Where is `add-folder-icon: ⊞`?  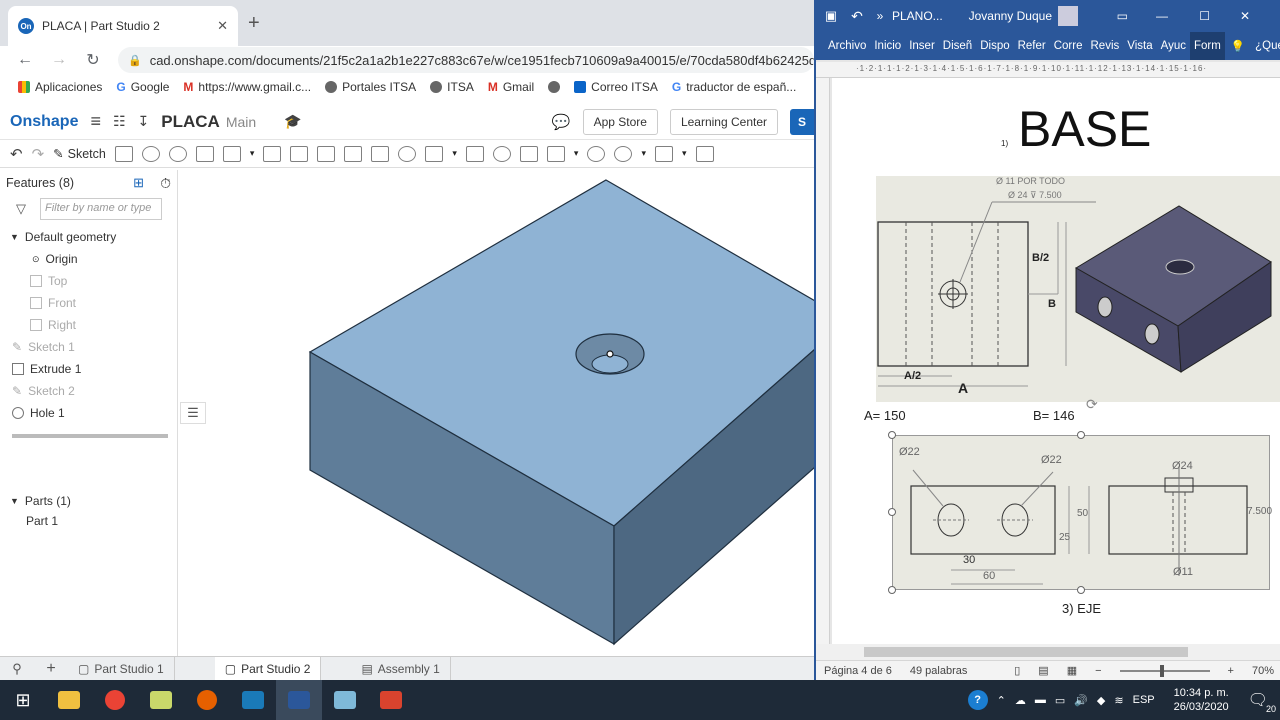 add-folder-icon: ⊞ is located at coordinates (138, 183).